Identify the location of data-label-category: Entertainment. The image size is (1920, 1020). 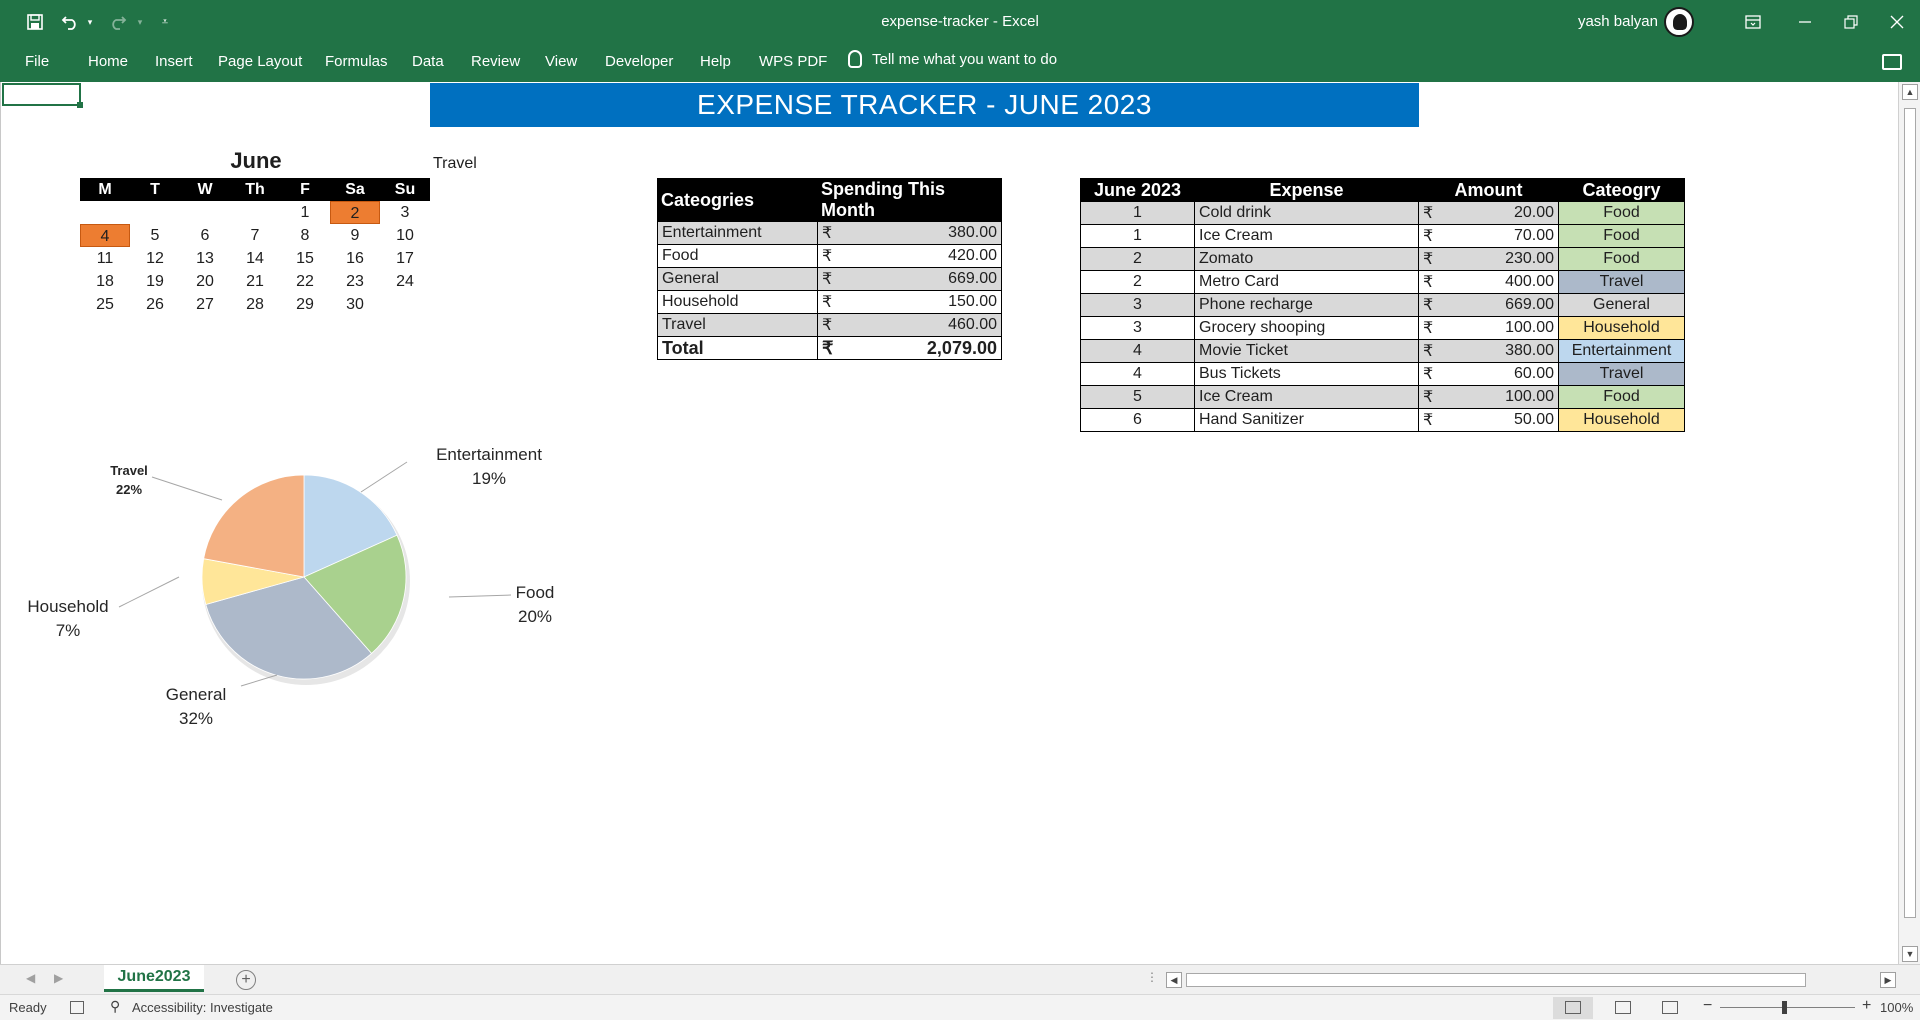
(489, 454).